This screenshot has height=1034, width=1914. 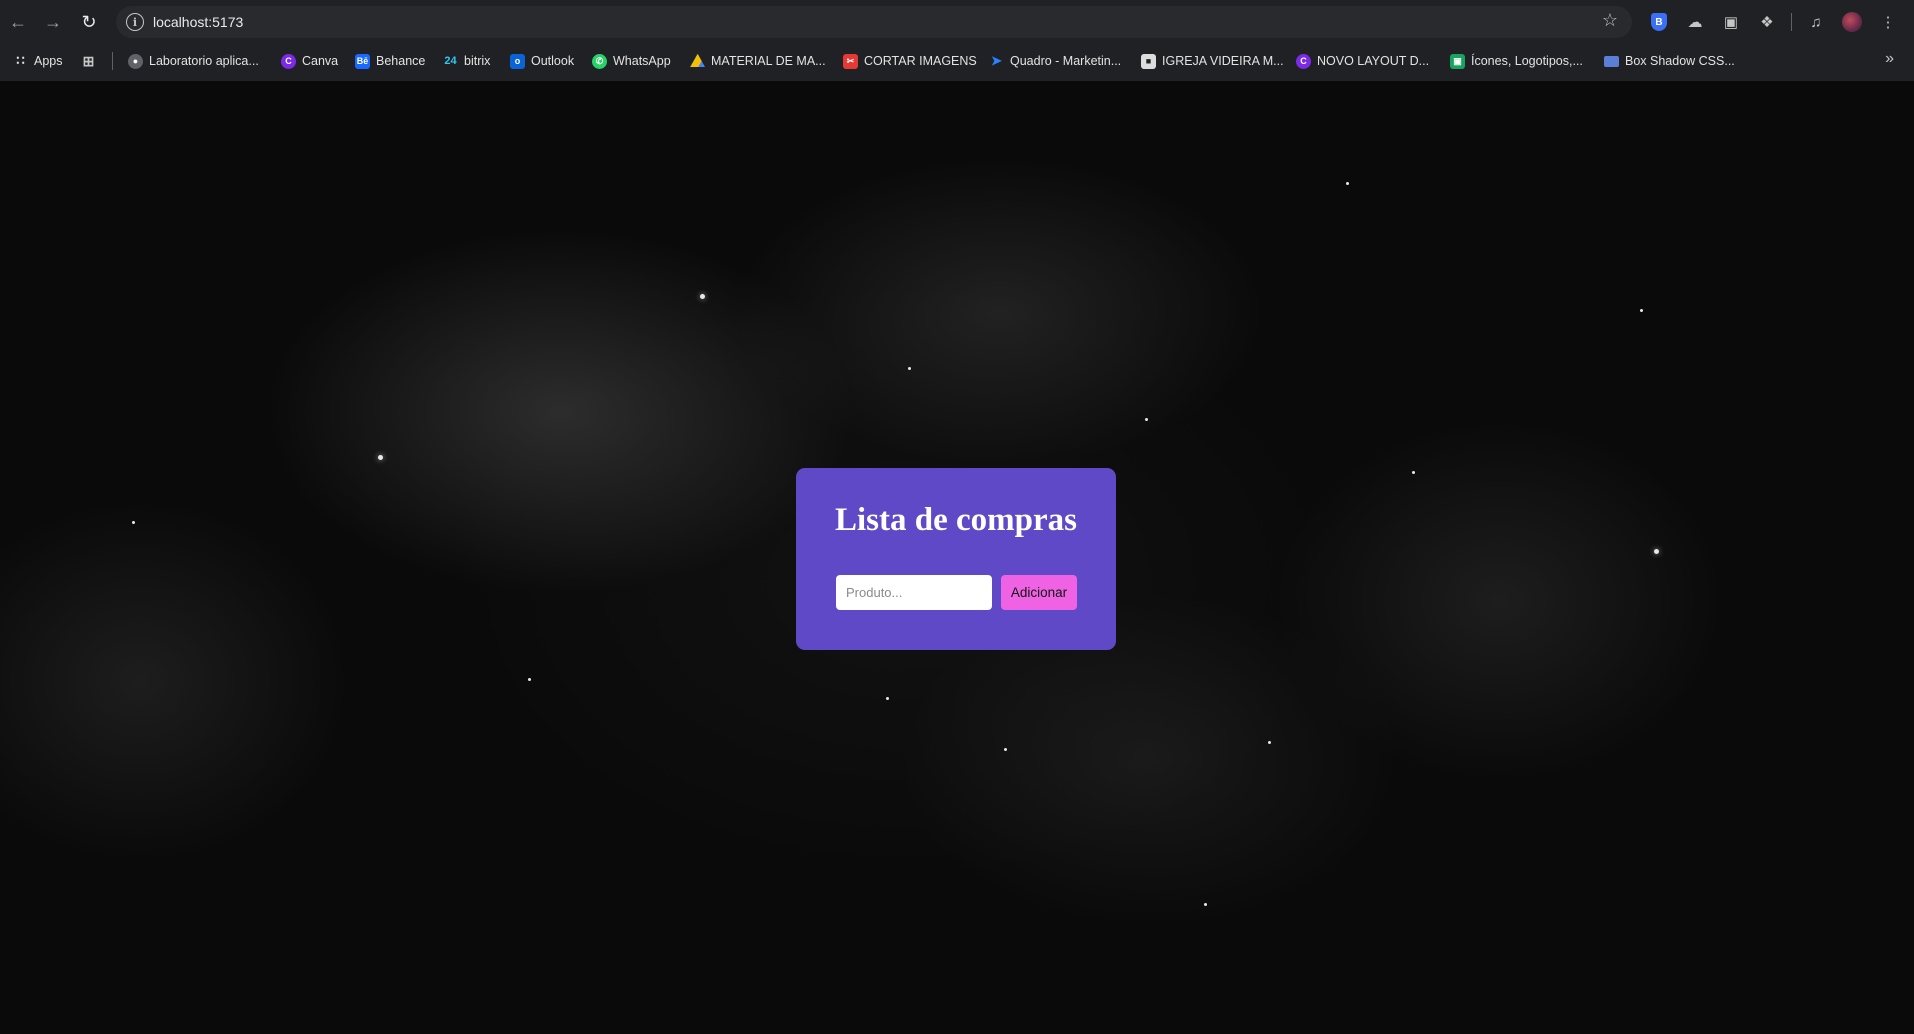 I want to click on browser-toolbar: ← → ↻ i localhost:5173 ☆ B ☁ ▣ ❖ ♫ ⋮, so click(x=957, y=22).